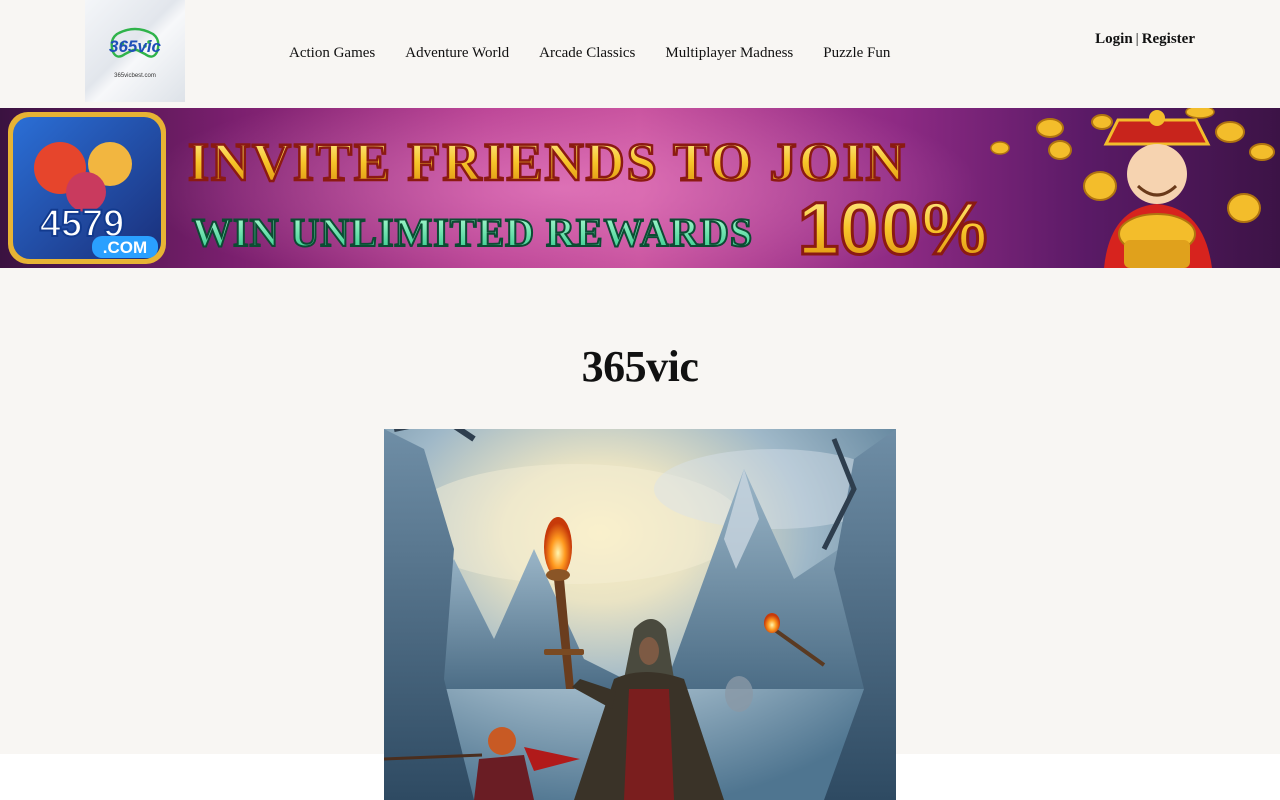 The height and width of the screenshot is (800, 1280). Describe the element at coordinates (587, 53) in the screenshot. I see `nav-arcade-classics: Arcade Classics` at that location.